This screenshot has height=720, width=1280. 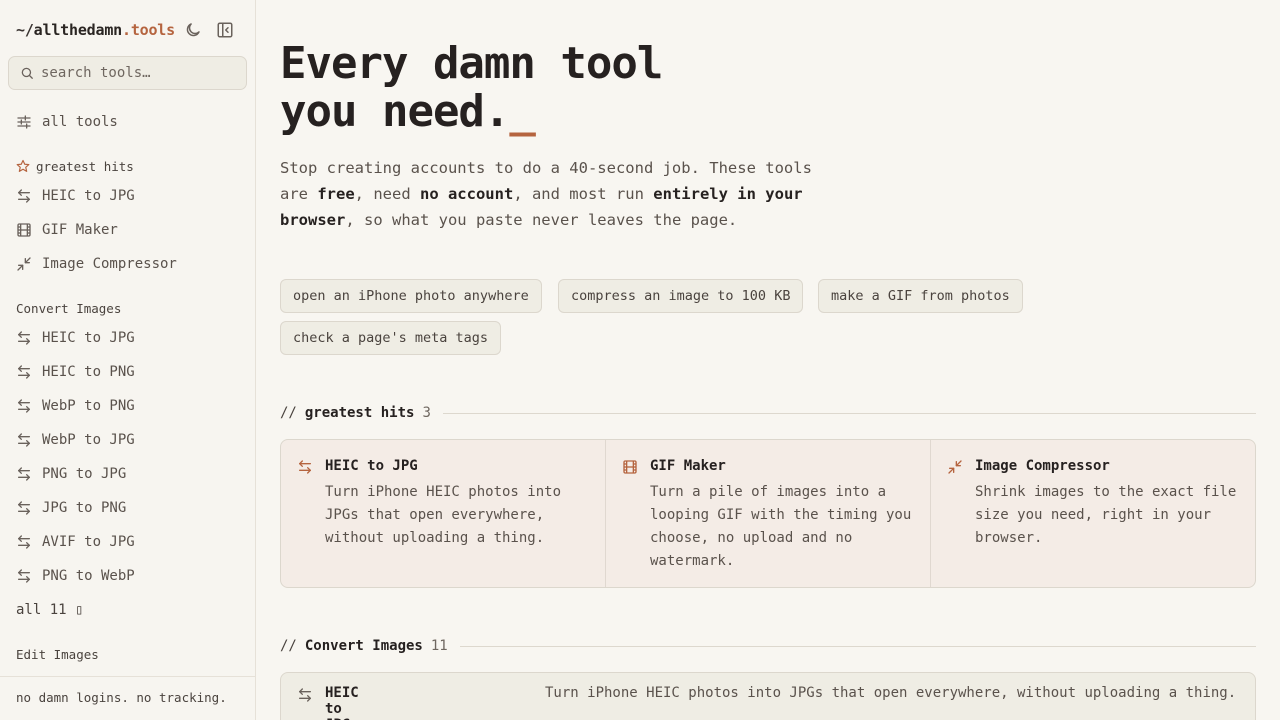 I want to click on sidebar-item-heic-to-png: HEIC to PNG, so click(x=75, y=372).